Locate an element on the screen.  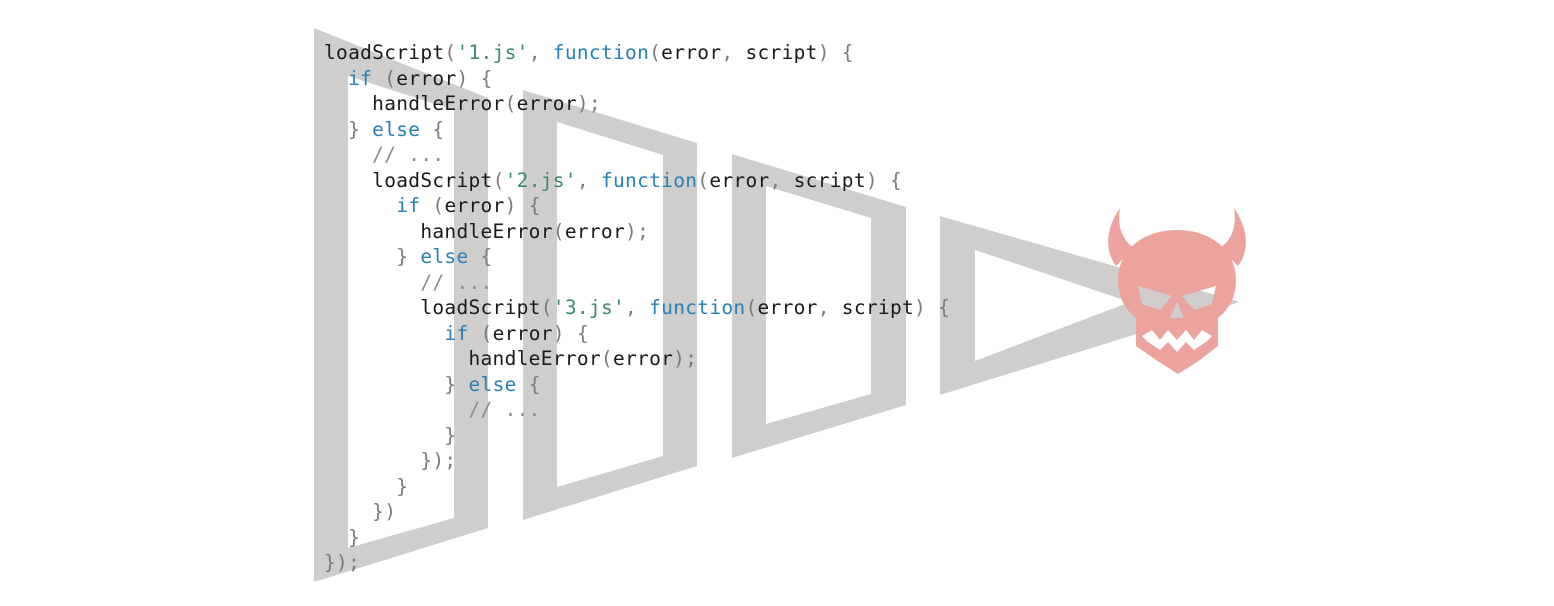
code-token-string: '1.js' is located at coordinates (492, 52).